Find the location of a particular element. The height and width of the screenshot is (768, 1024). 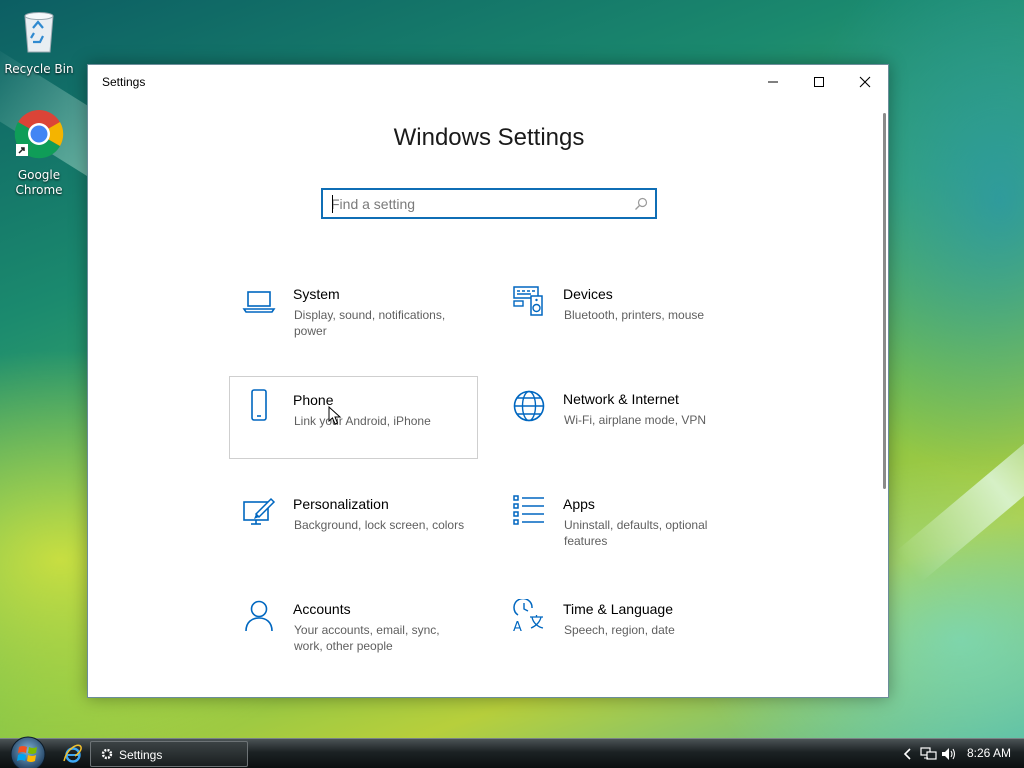

scrollbar is located at coordinates (884, 301).